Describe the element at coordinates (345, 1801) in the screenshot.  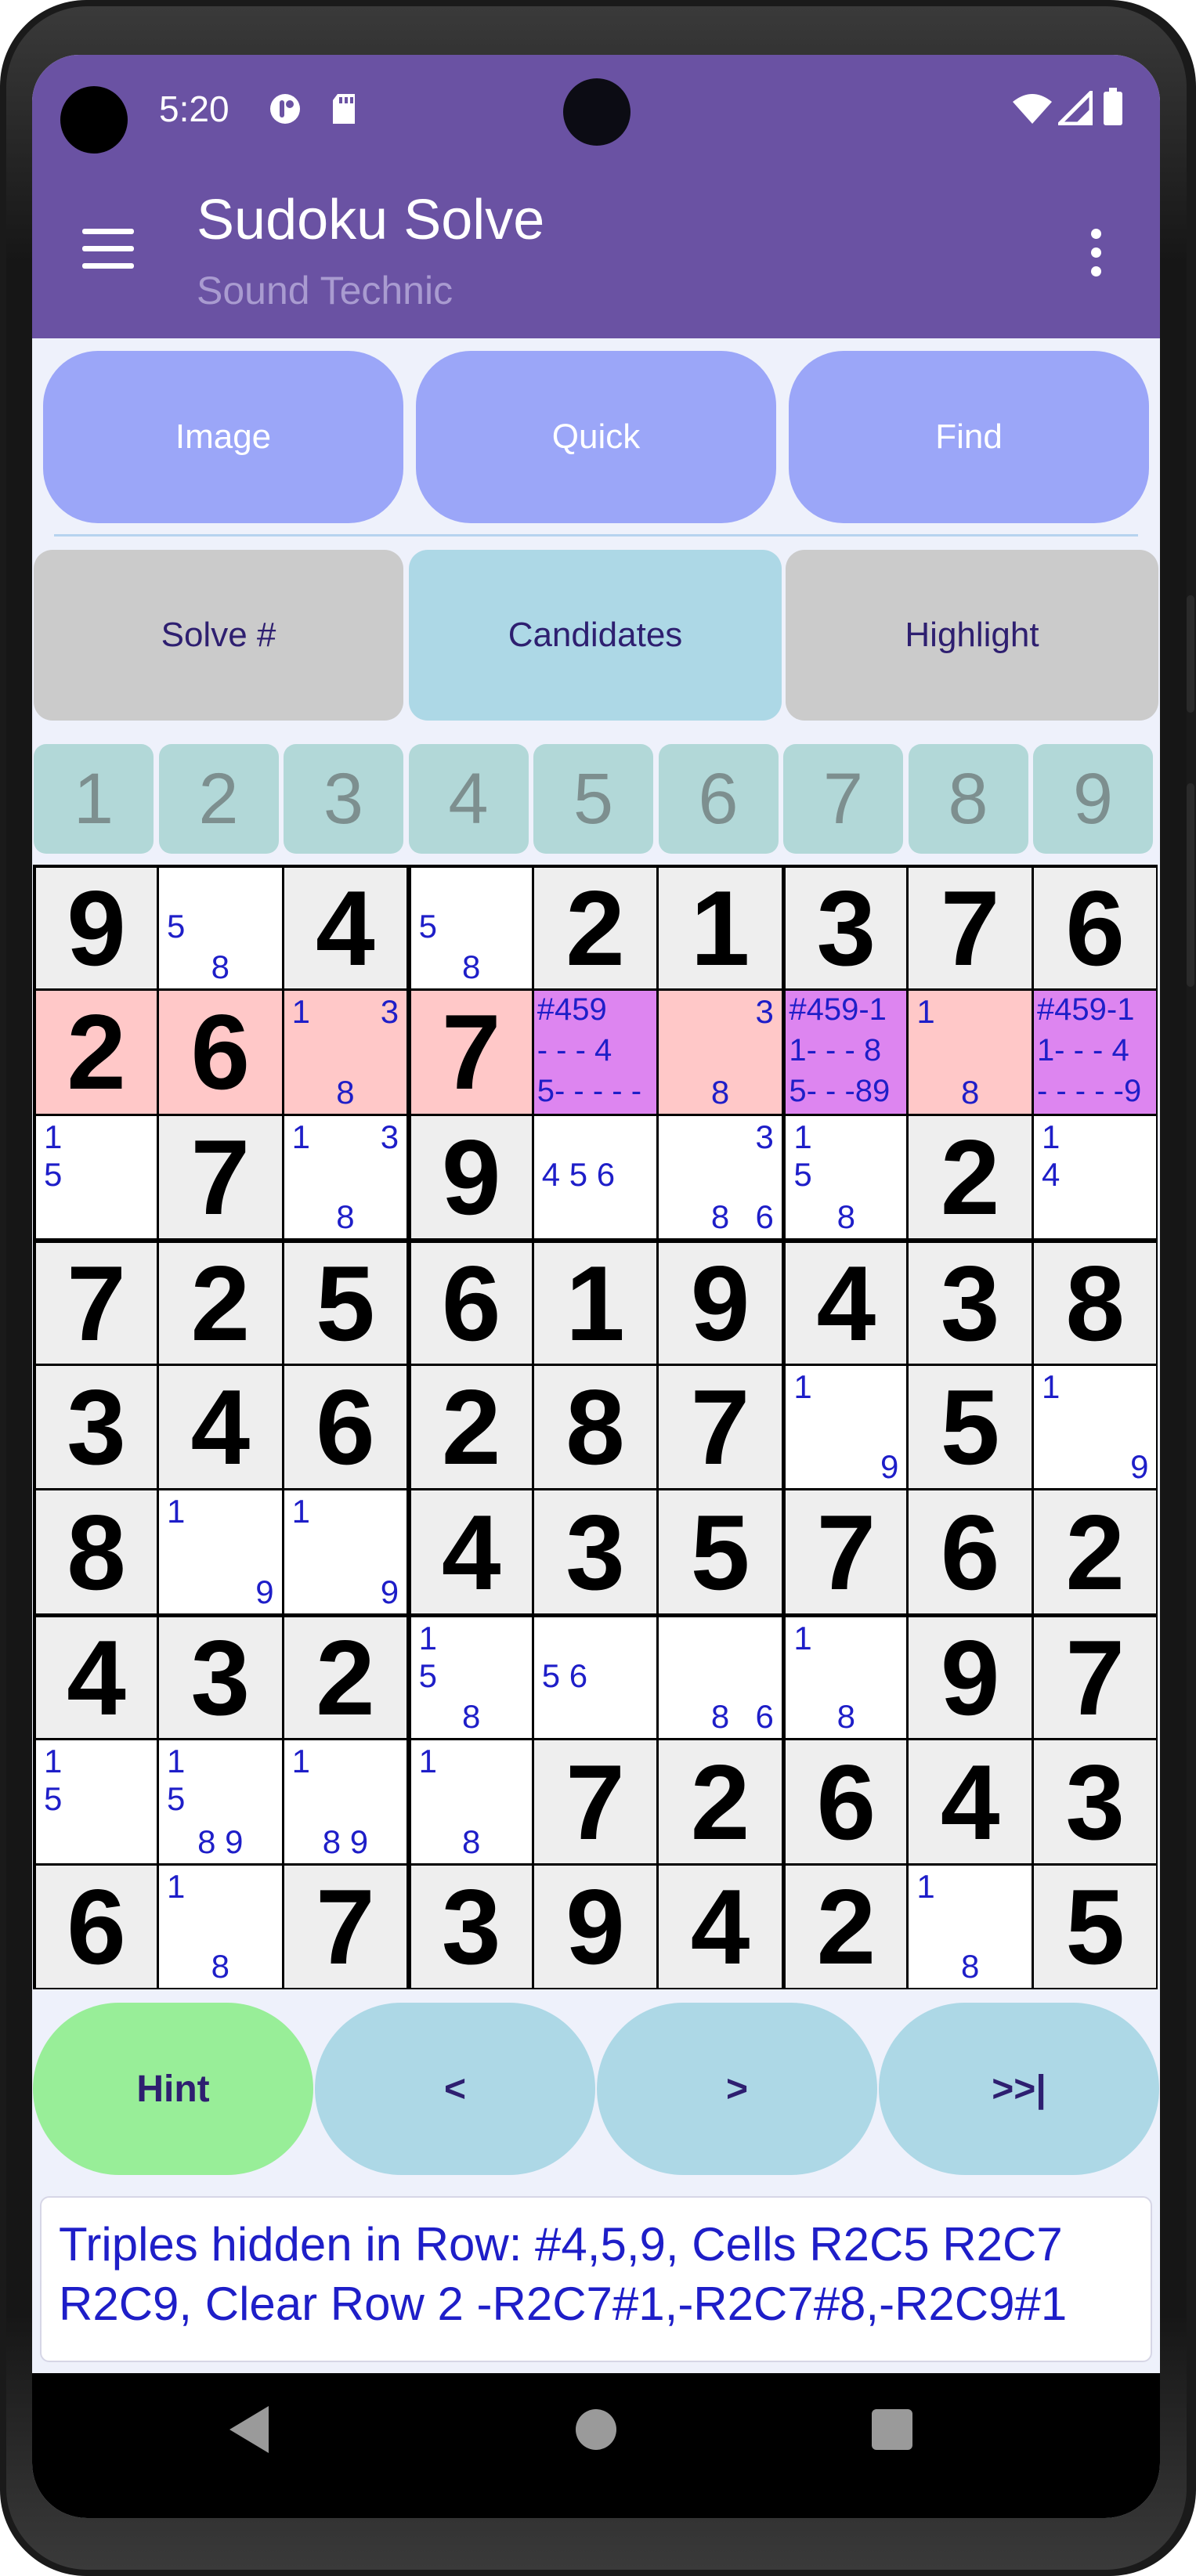
I see `grid-cell: 1 8 9` at that location.